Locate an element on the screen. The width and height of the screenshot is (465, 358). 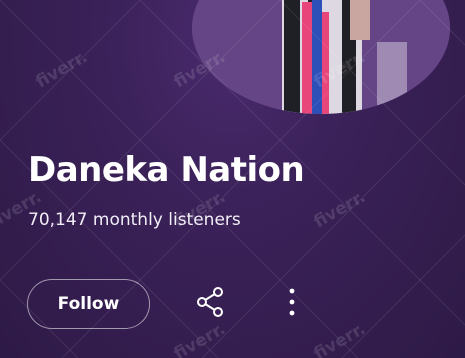
follow-button: Follow is located at coordinates (88, 304).